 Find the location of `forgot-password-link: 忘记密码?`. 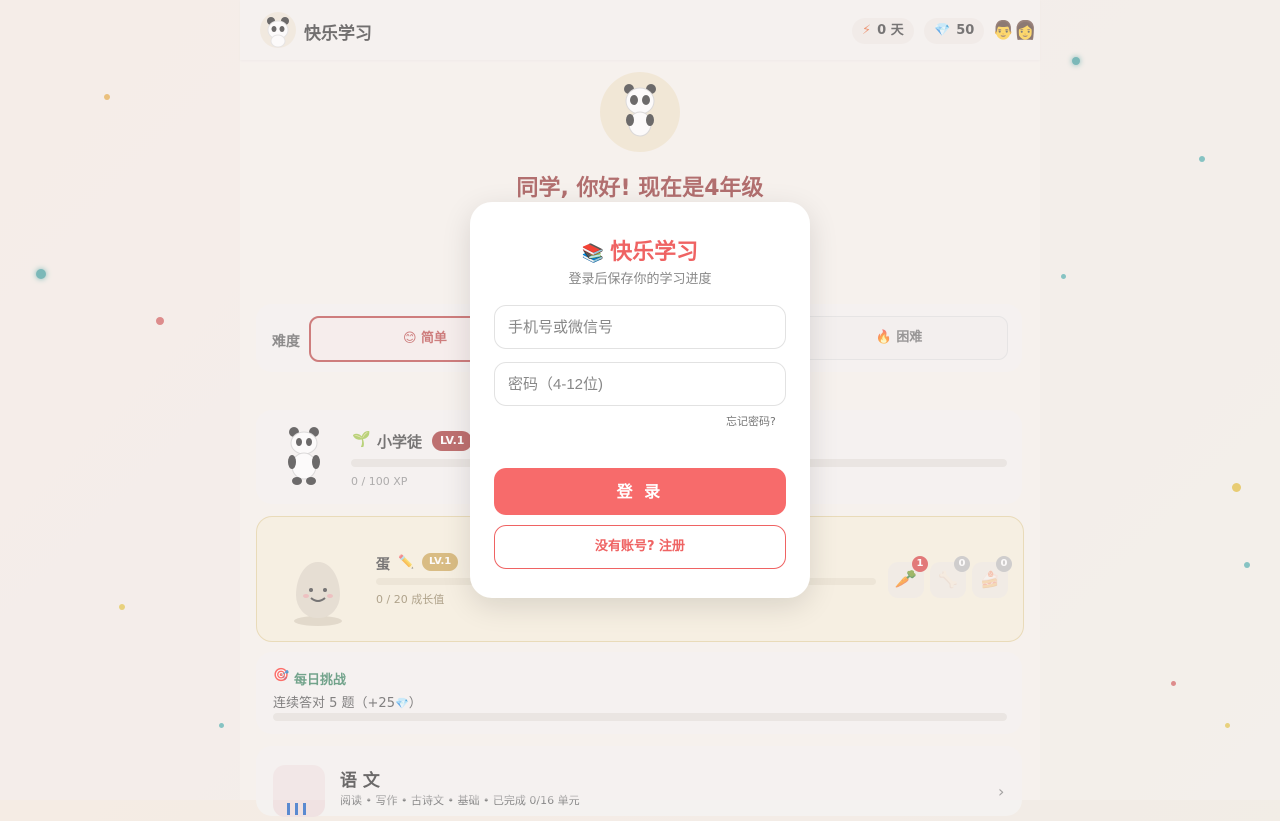

forgot-password-link: 忘记密码? is located at coordinates (751, 421).